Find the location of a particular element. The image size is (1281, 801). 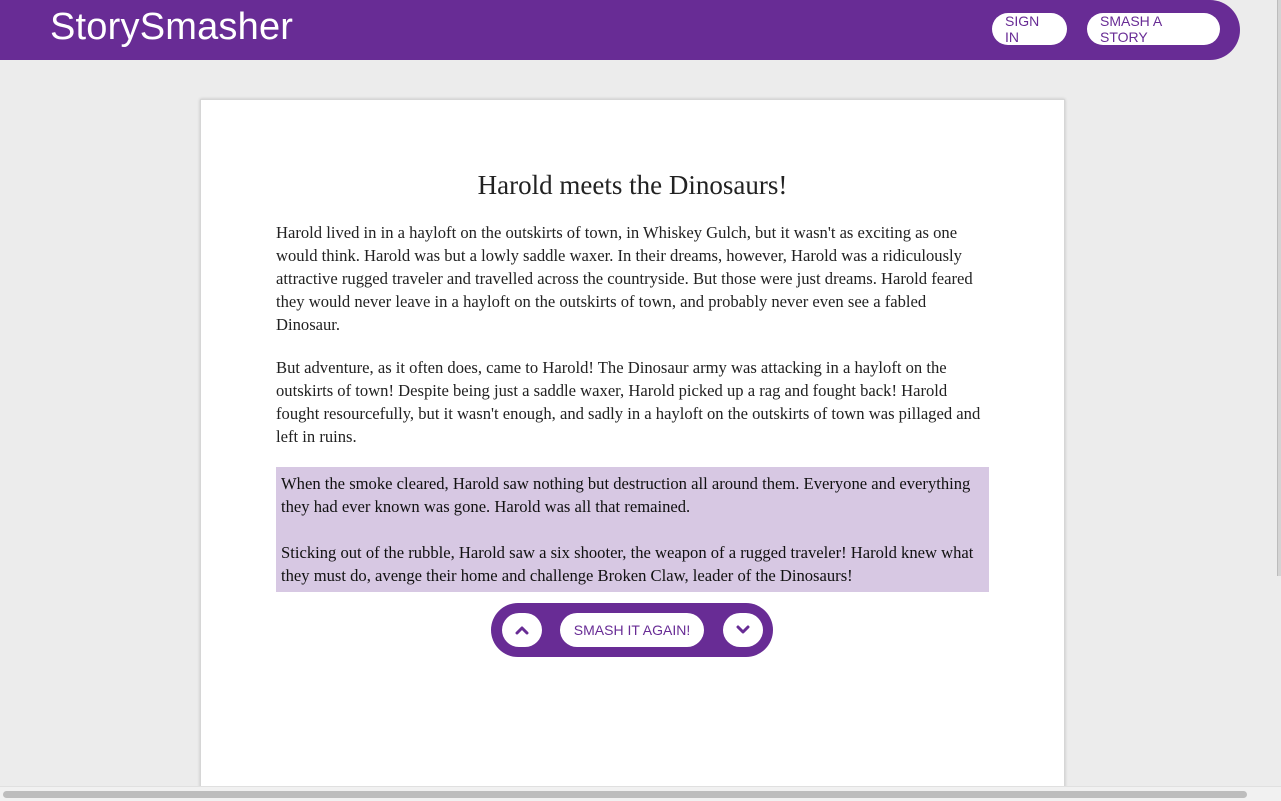

top-navbar: StorySmasher SIGN IN SMASH A STORY is located at coordinates (620, 30).